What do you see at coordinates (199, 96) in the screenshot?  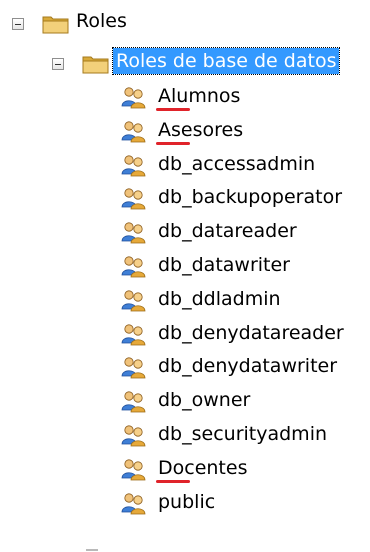 I see `role-label: Alumnos` at bounding box center [199, 96].